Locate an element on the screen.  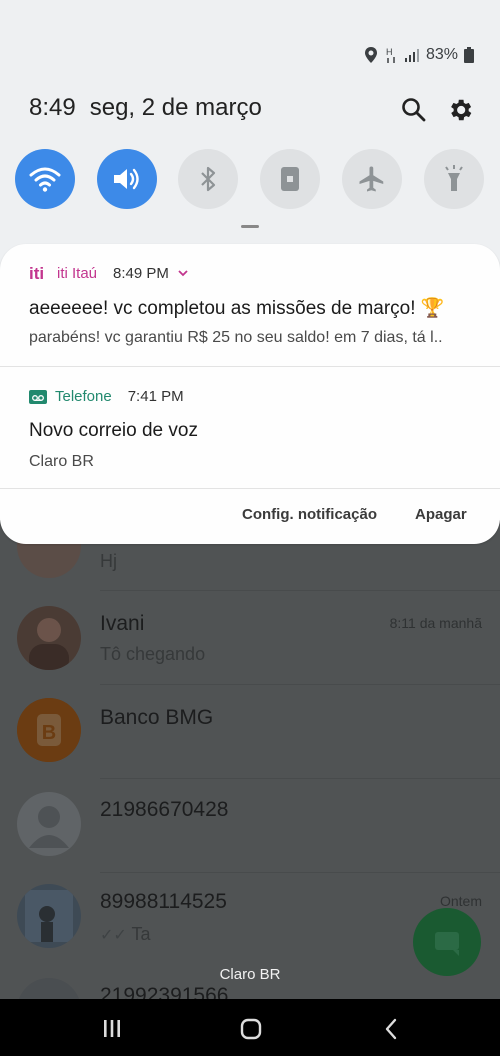
chat-name: 21992391566 is located at coordinates (164, 992).